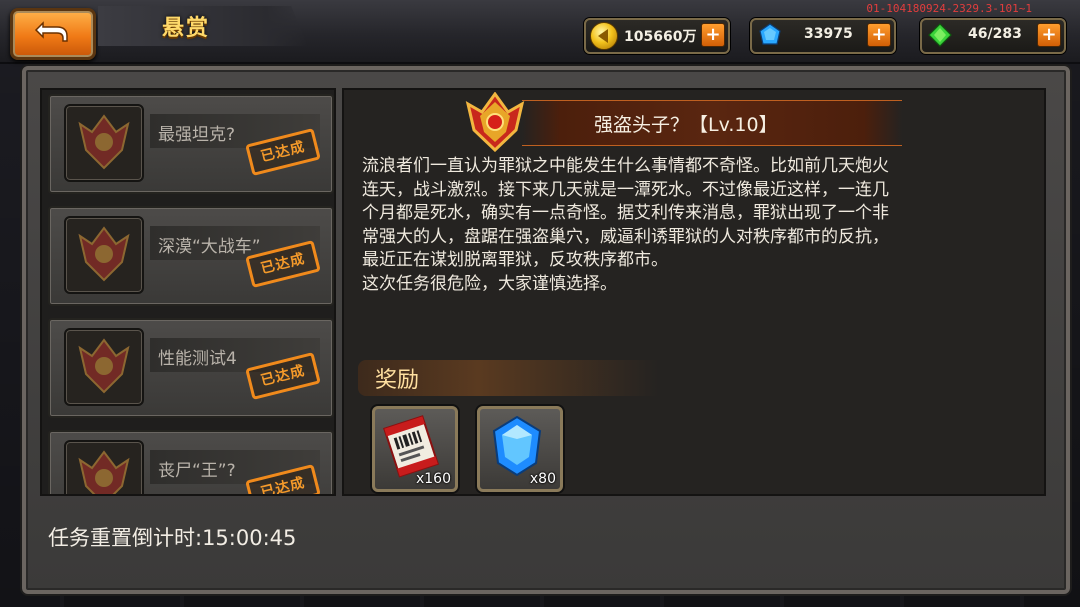  Describe the element at coordinates (520, 449) in the screenshot. I see `reward-item: x80` at that location.